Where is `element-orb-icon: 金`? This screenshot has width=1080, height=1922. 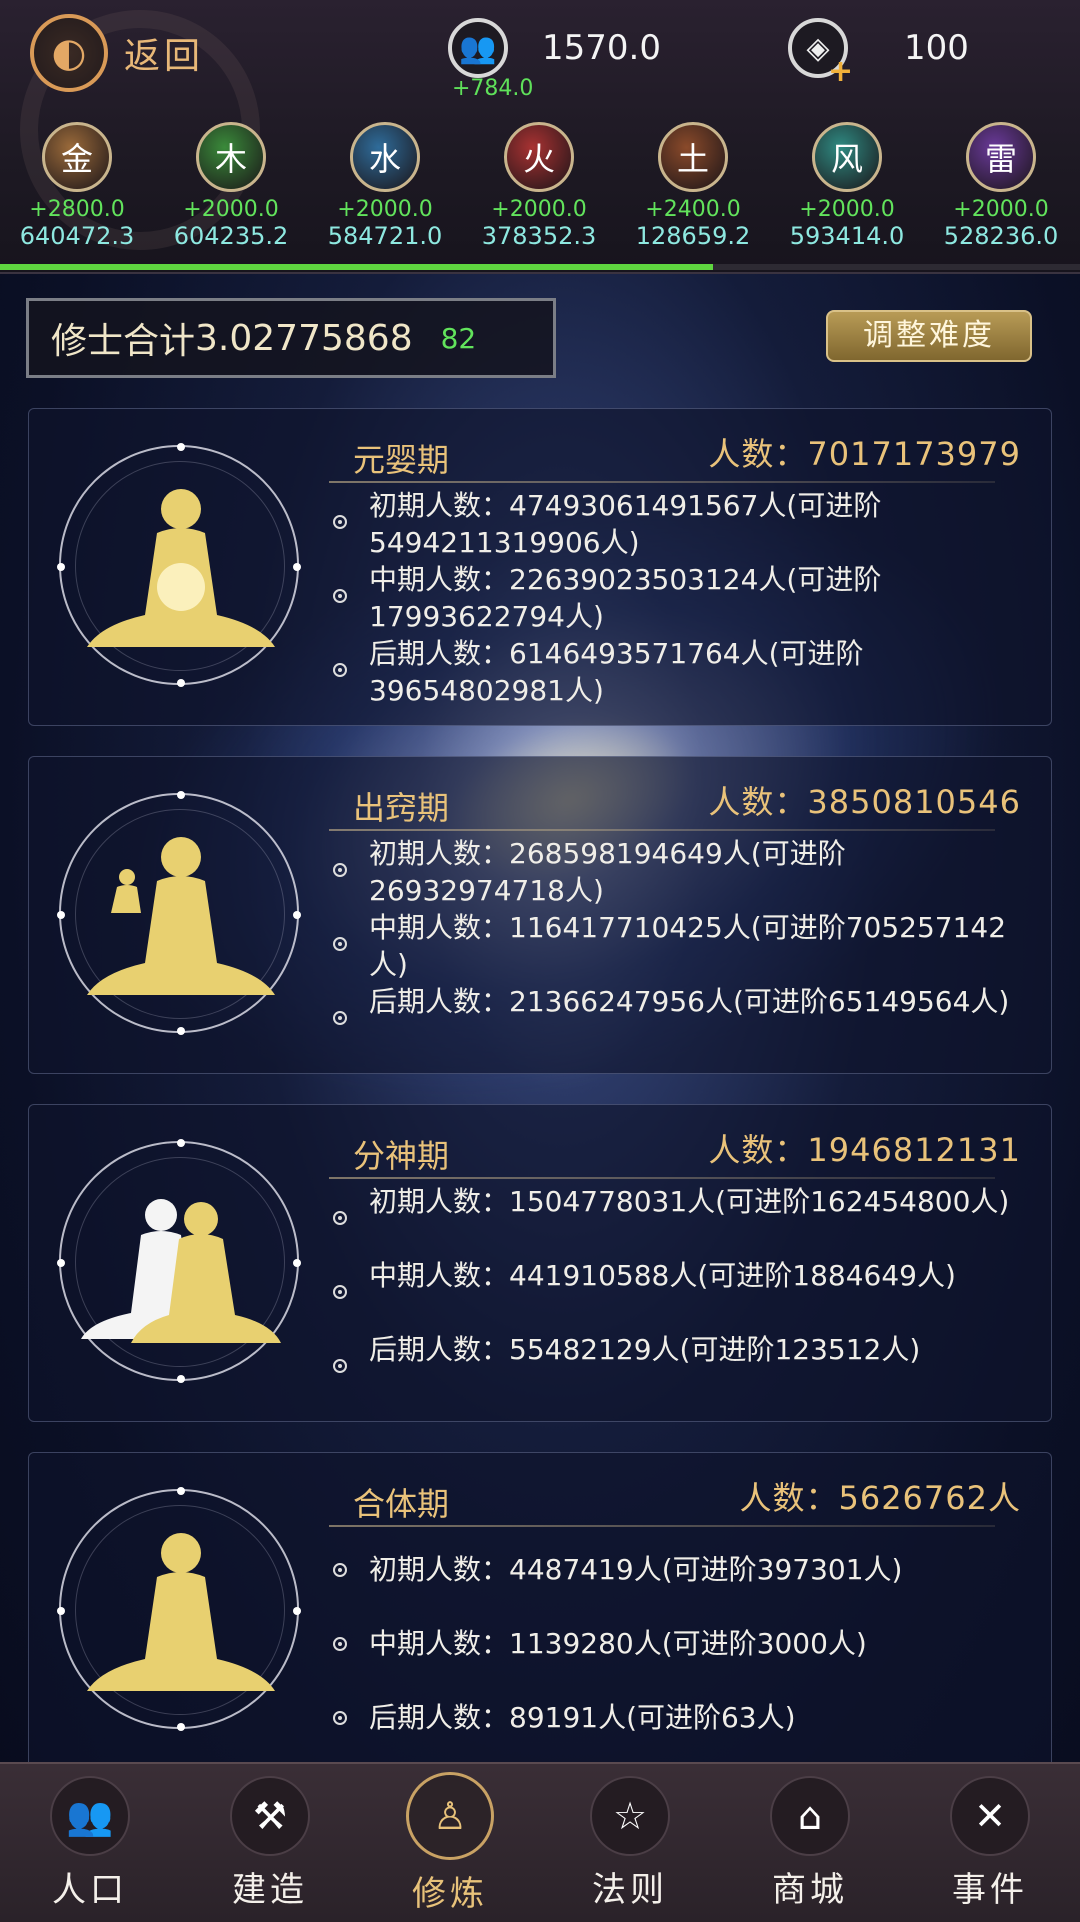 element-orb-icon: 金 is located at coordinates (77, 157).